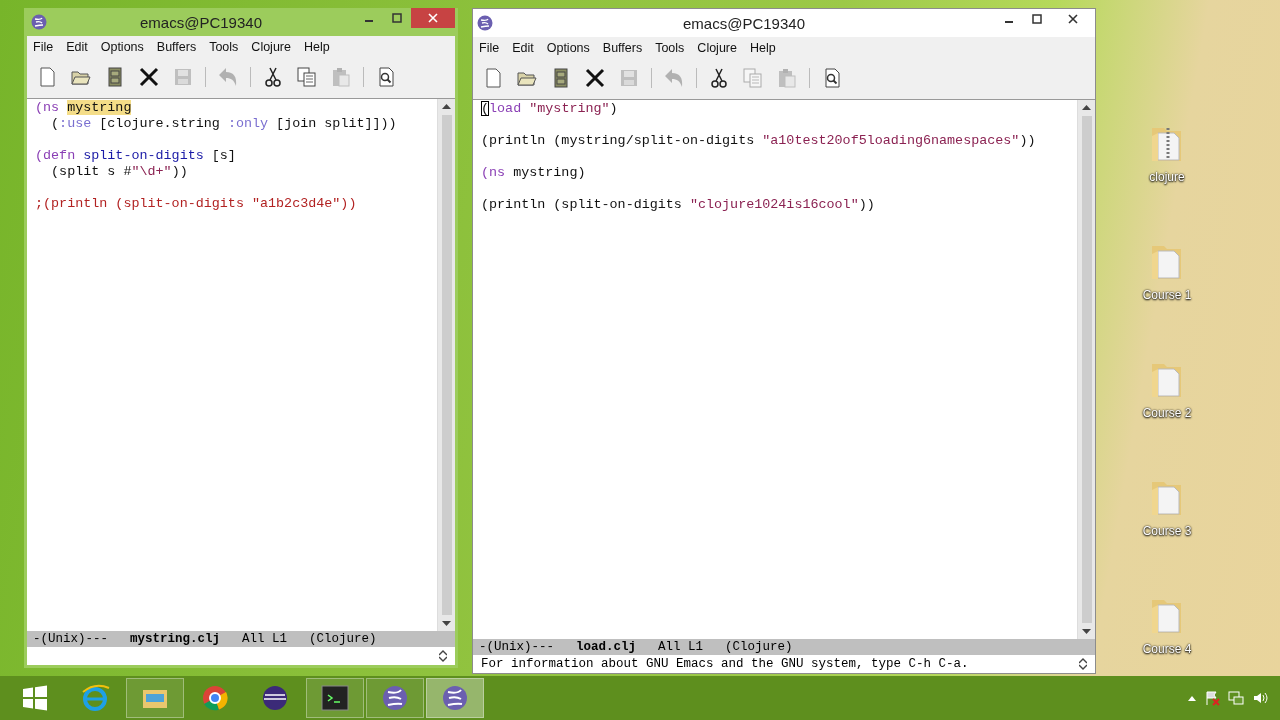 The image size is (1280, 720). Describe the element at coordinates (606, 647) in the screenshot. I see `buffer-name: load.clj` at that location.